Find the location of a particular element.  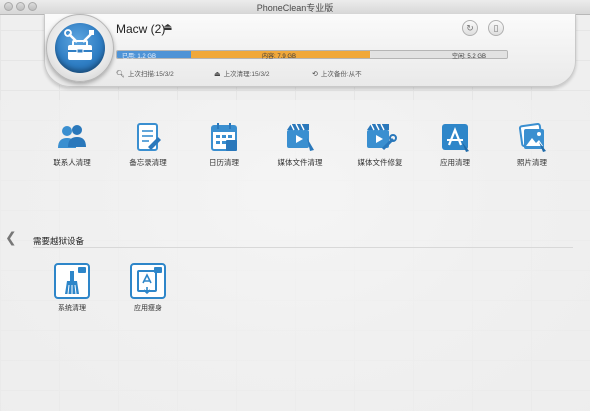

last-clean: ⏏ 上次清理:15/3/2 is located at coordinates (242, 73).